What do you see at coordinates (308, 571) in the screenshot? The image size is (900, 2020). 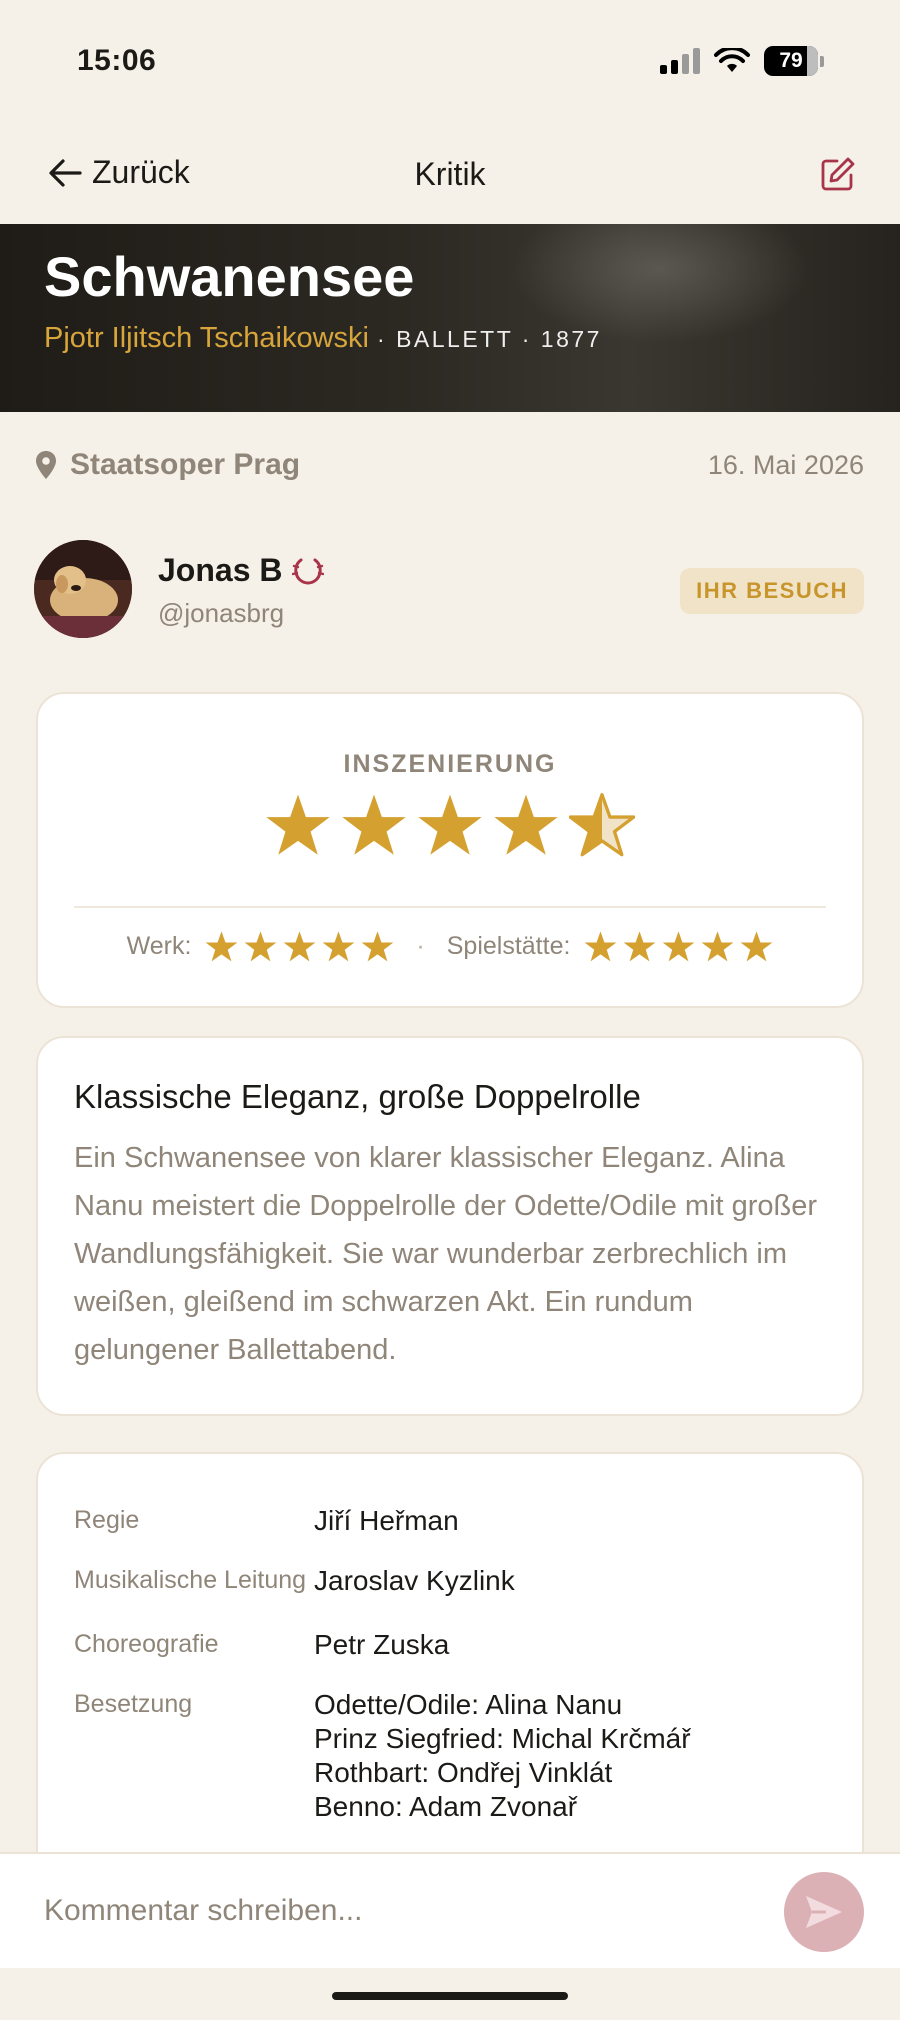 I see `laurel-icon` at bounding box center [308, 571].